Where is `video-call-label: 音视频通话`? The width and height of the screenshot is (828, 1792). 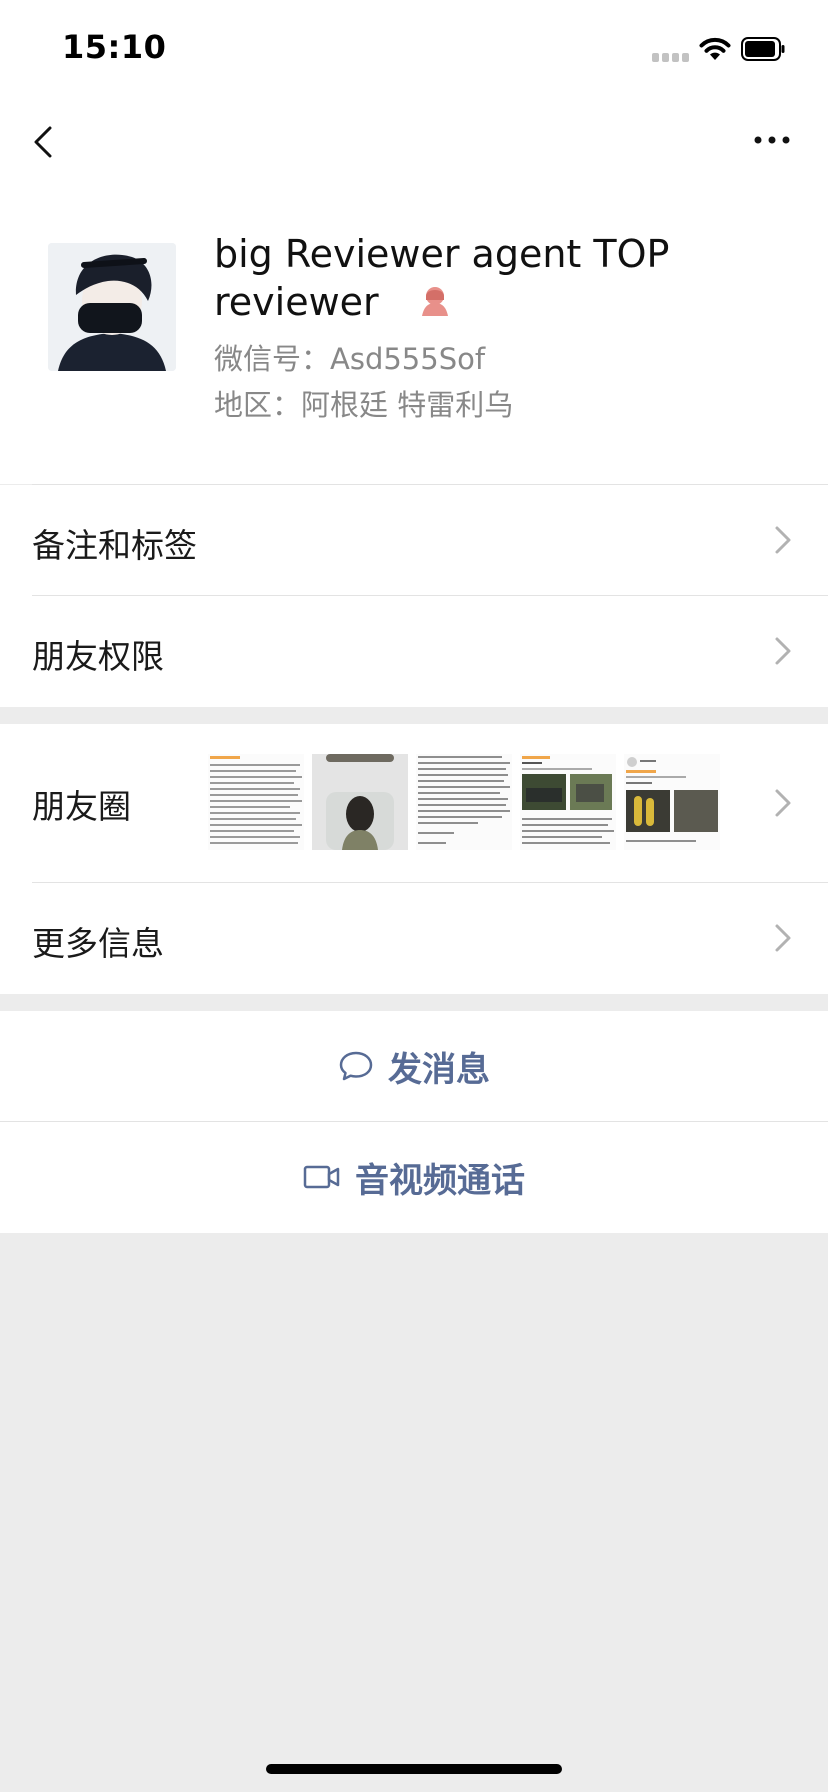
video-call-label: 音视频通话 is located at coordinates (440, 1180).